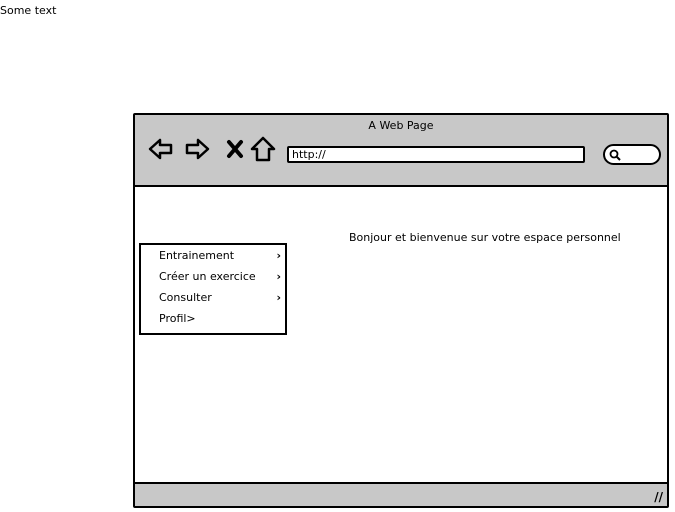 The width and height of the screenshot is (675, 512). I want to click on stop-button, so click(235, 149).